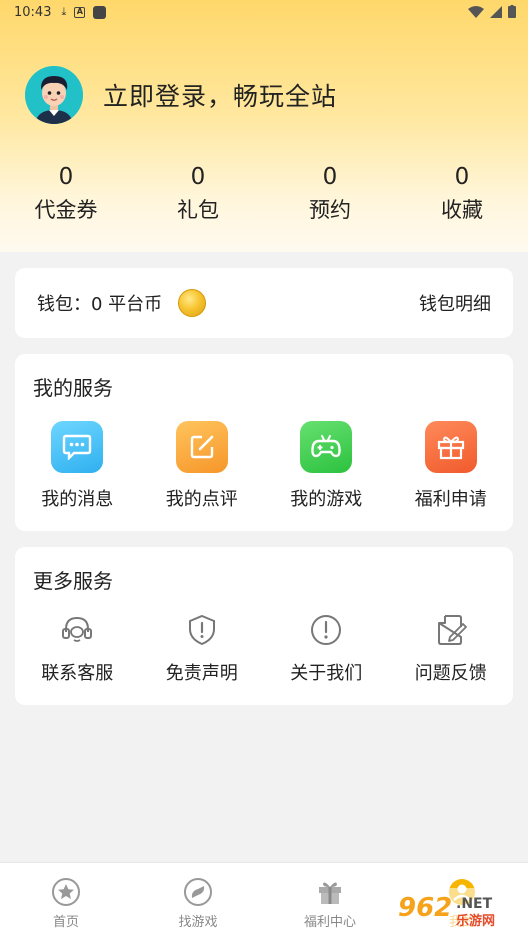  I want to click on service-label: 免责声明, so click(201, 673).